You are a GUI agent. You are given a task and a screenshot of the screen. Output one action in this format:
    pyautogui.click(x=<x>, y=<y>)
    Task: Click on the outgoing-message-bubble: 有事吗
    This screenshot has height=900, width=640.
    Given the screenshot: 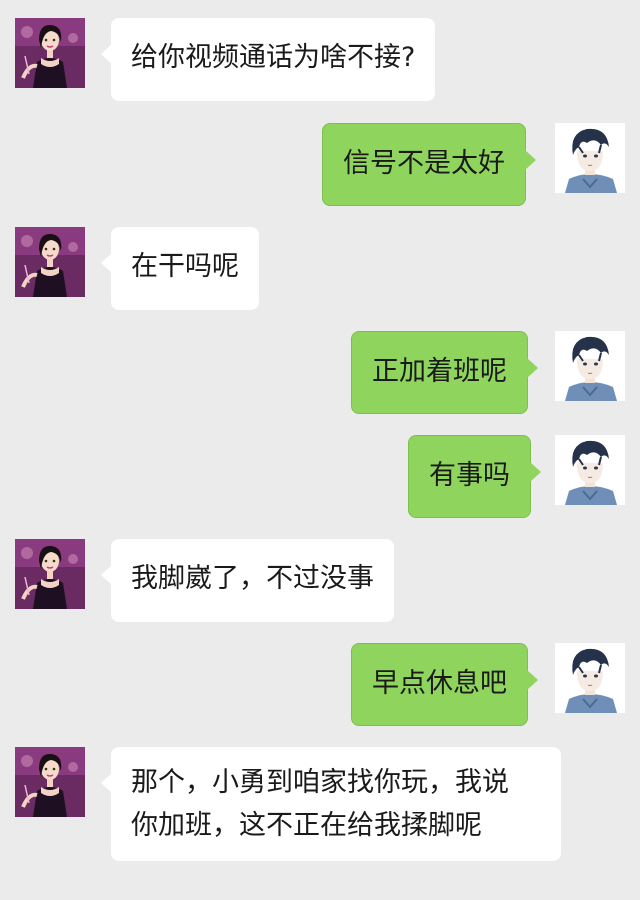 What is the action you would take?
    pyautogui.click(x=474, y=476)
    